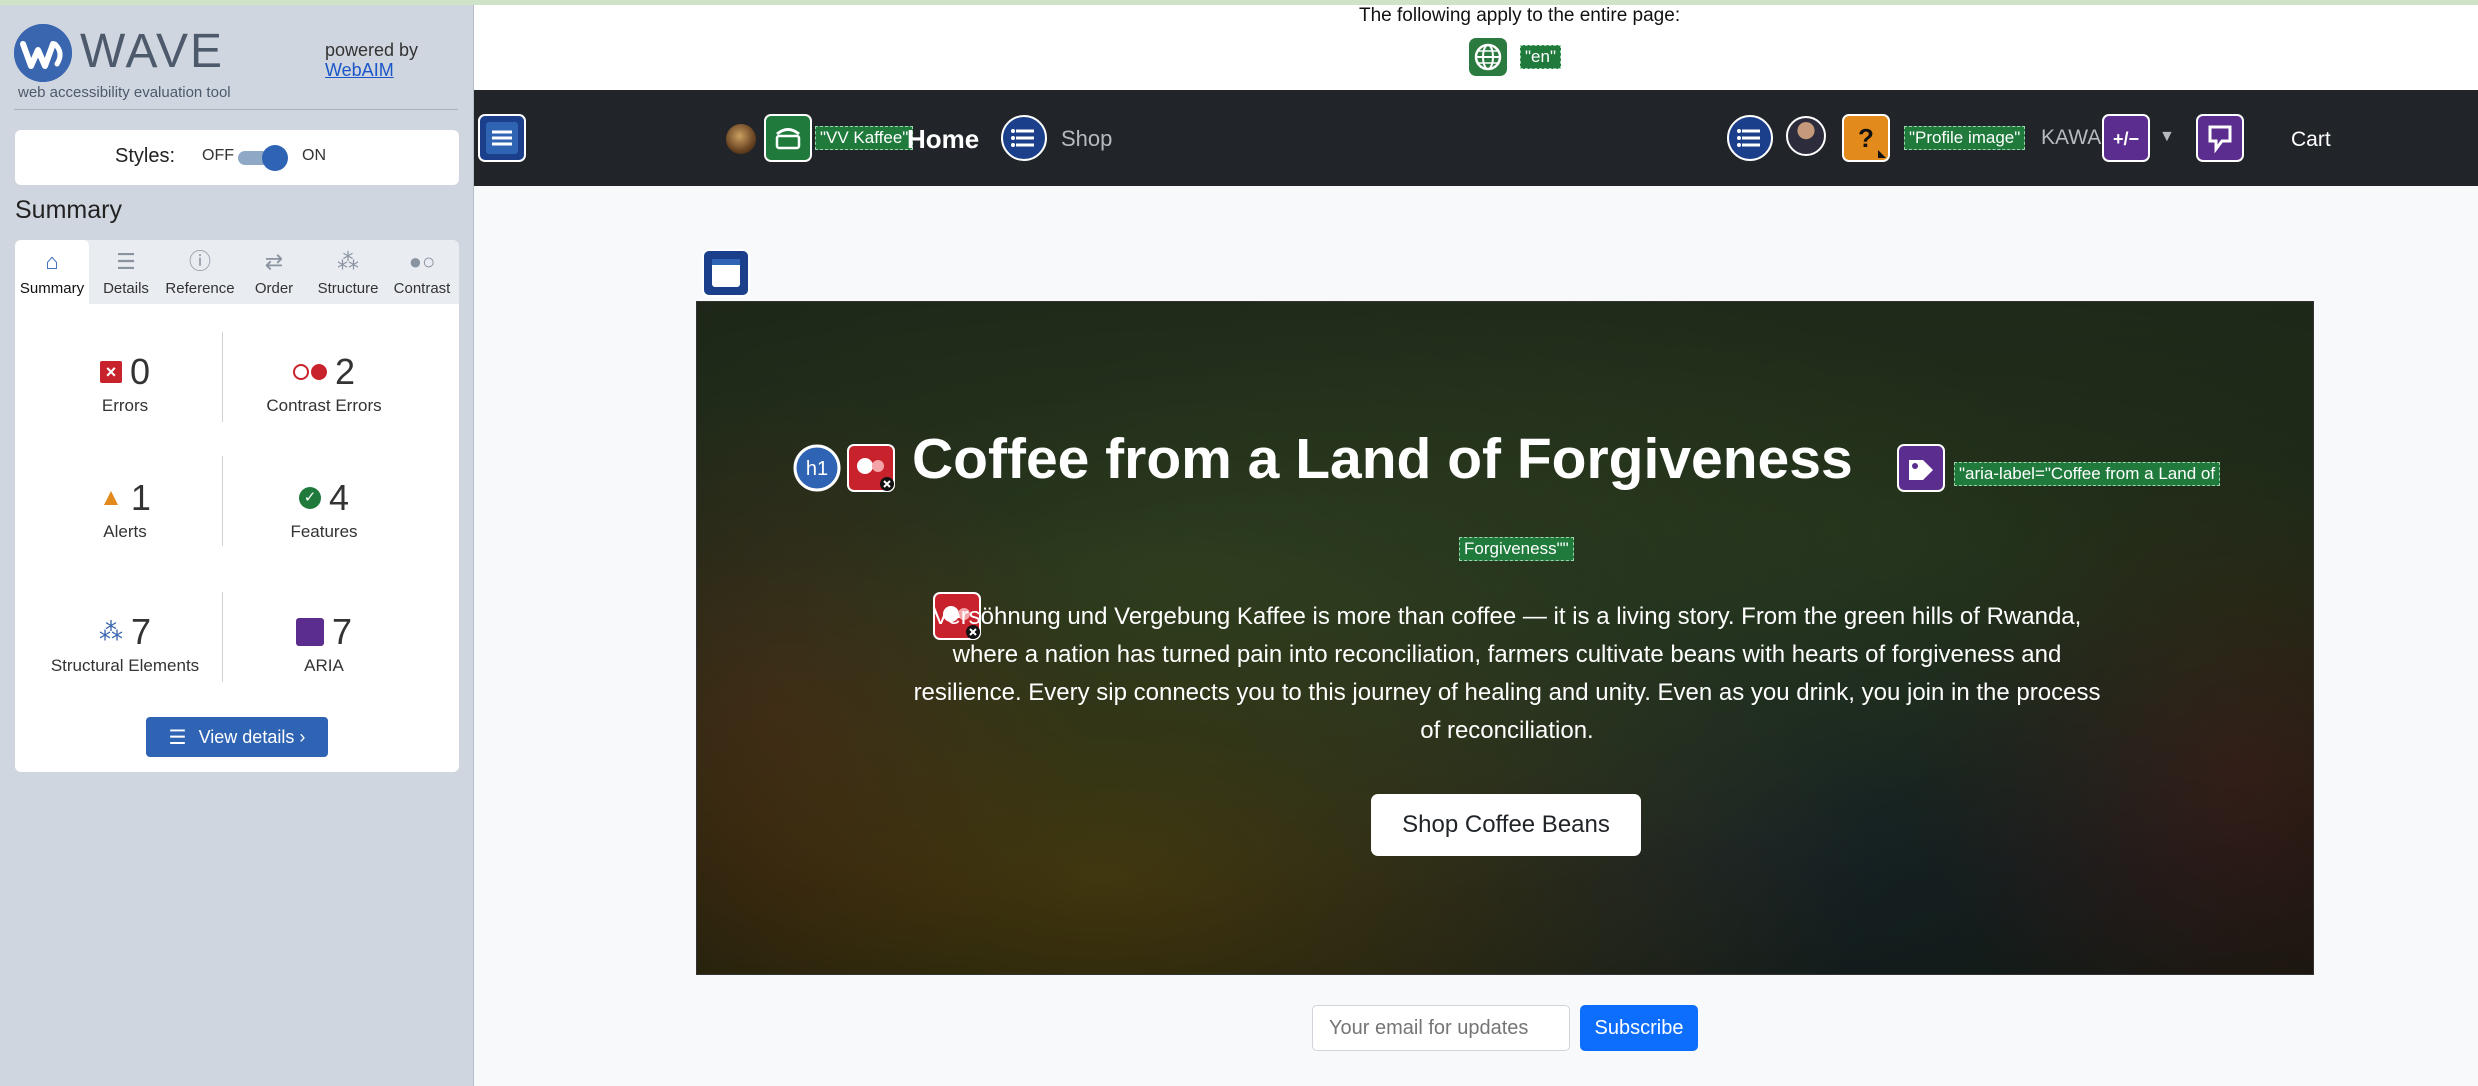 This screenshot has height=1086, width=2478. I want to click on aria-expanded-icon: +/−, so click(2126, 138).